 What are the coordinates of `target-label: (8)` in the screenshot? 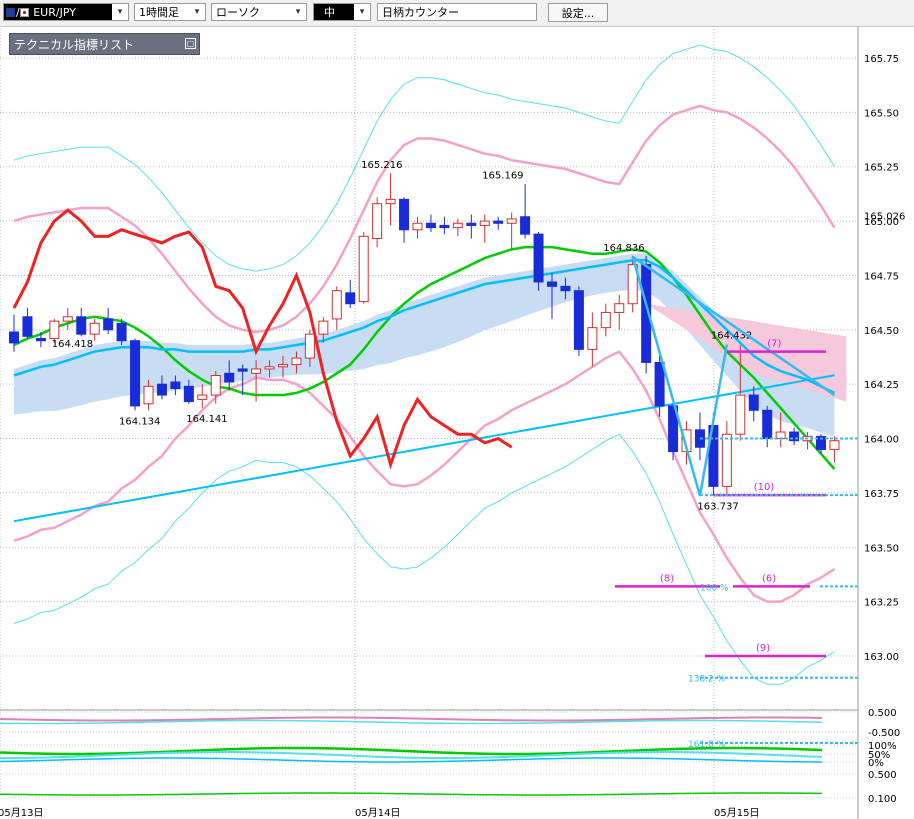 It's located at (667, 578).